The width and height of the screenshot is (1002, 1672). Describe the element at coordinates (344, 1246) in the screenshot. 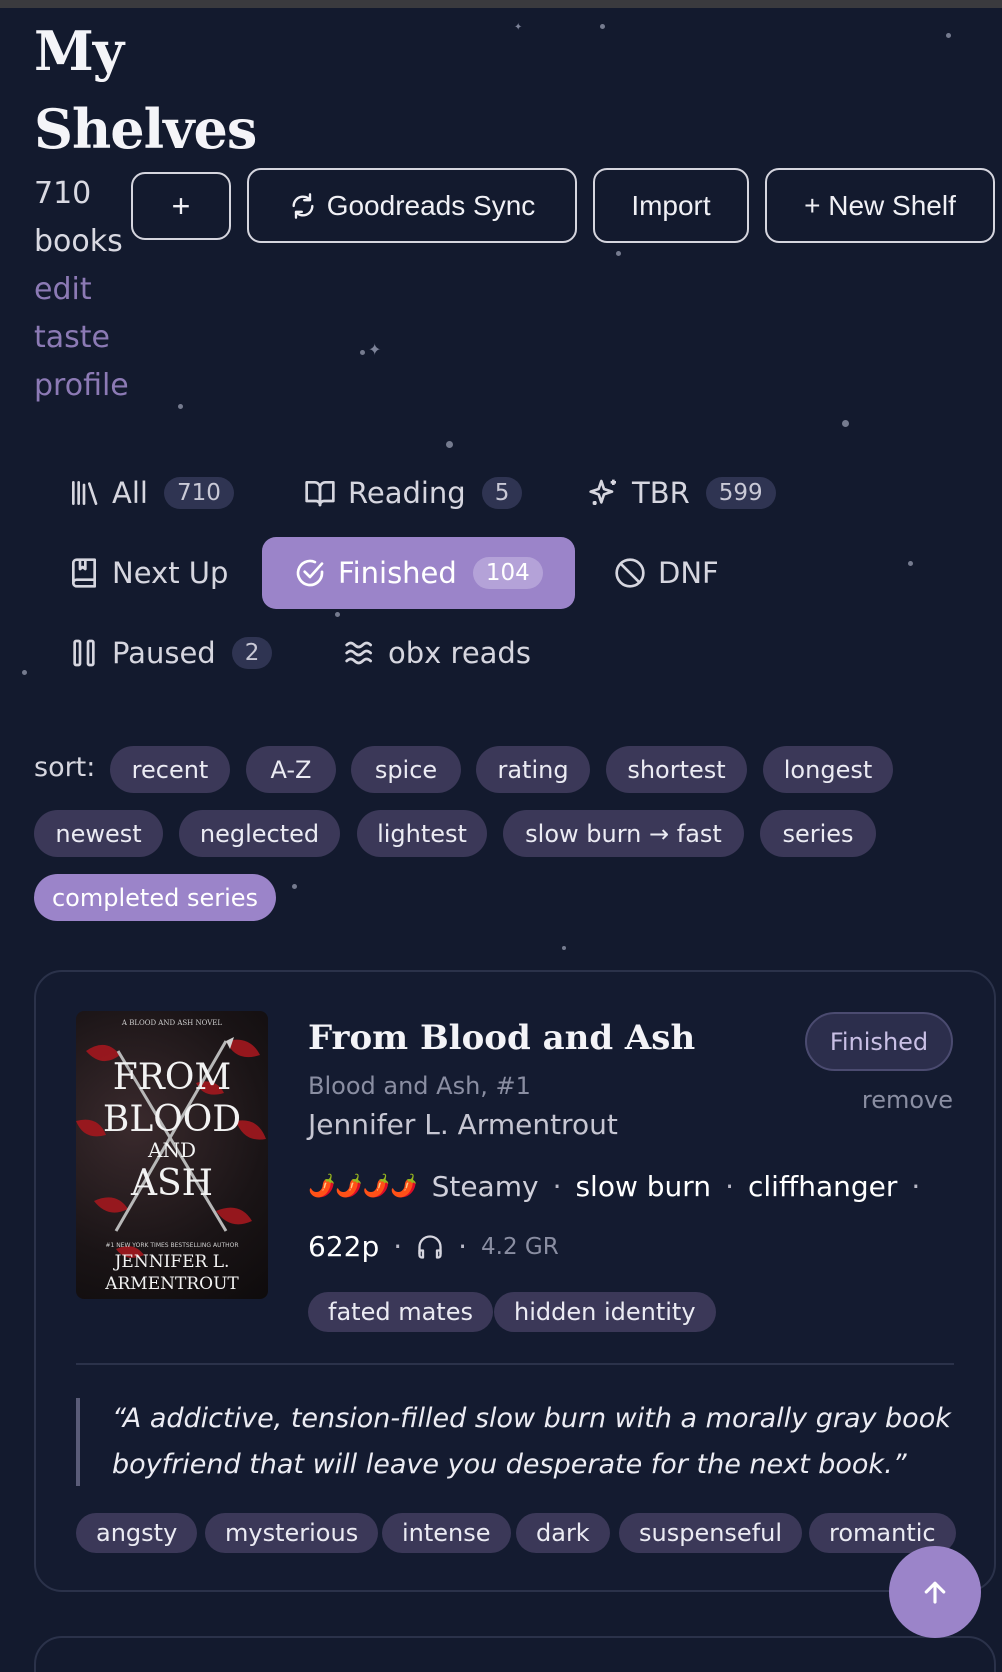

I see `page-count: 622p` at that location.